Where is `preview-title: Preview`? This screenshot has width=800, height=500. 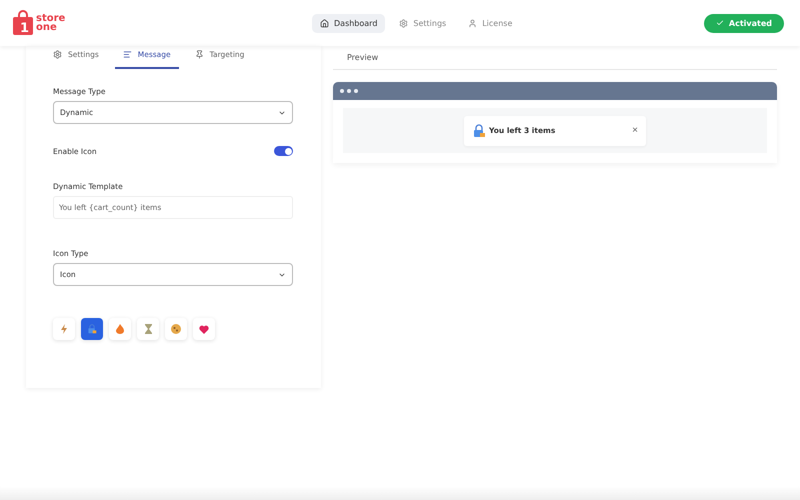
preview-title: Preview is located at coordinates (555, 58).